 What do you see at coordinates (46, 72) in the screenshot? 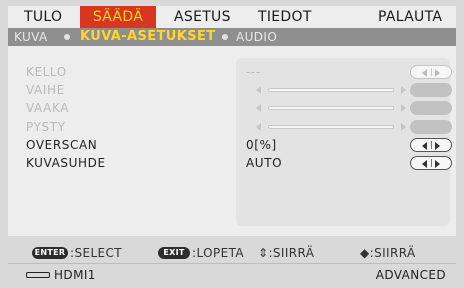
I see `row-label-kello: KELLO` at bounding box center [46, 72].